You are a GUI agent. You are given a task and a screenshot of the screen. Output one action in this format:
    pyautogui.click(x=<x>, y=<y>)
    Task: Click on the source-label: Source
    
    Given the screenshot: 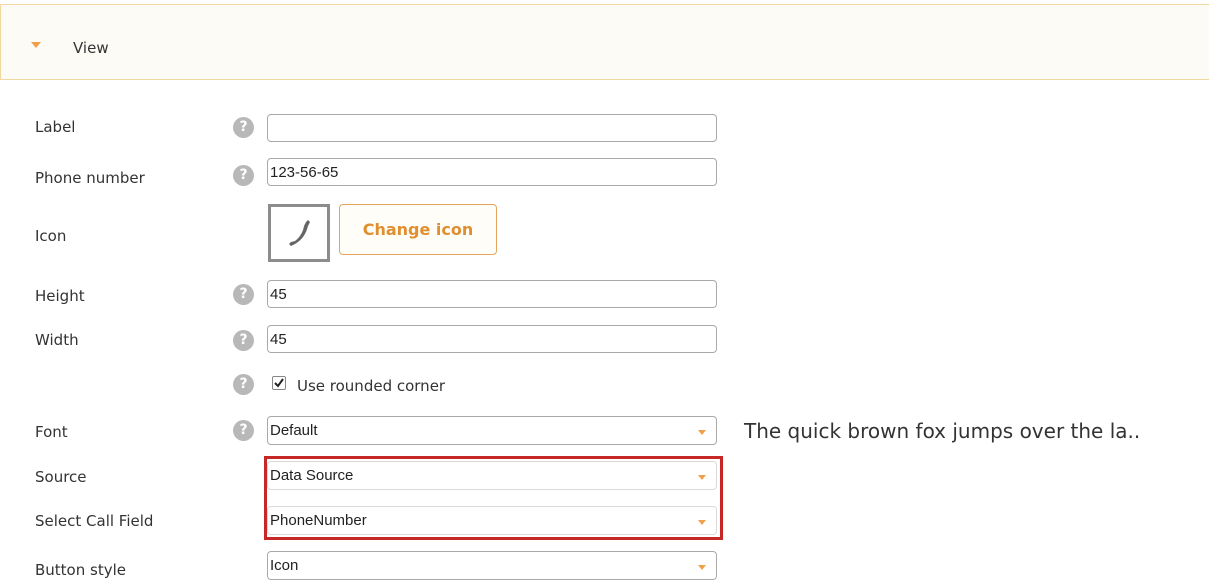 What is the action you would take?
    pyautogui.click(x=61, y=477)
    